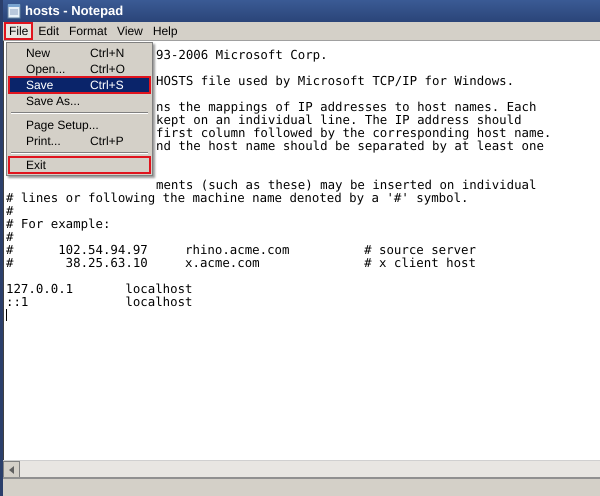  What do you see at coordinates (6, 314) in the screenshot?
I see `text-cursor` at bounding box center [6, 314].